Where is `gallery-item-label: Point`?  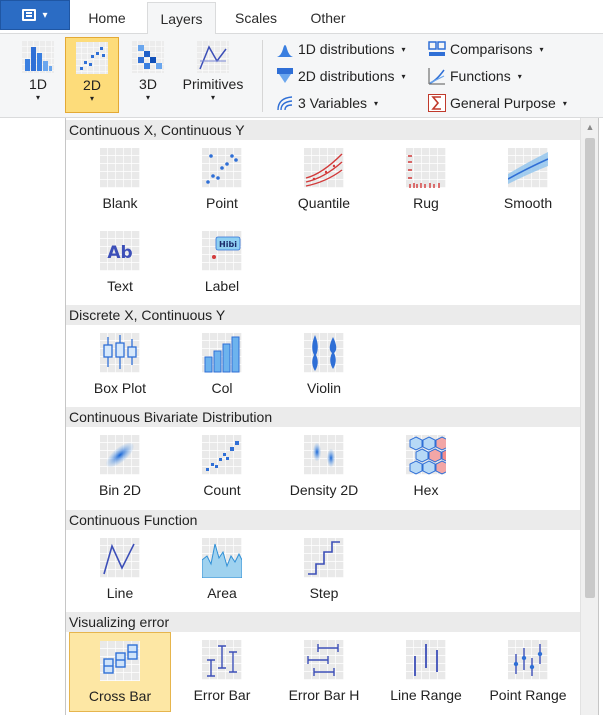
gallery-item-label: Point is located at coordinates (222, 203).